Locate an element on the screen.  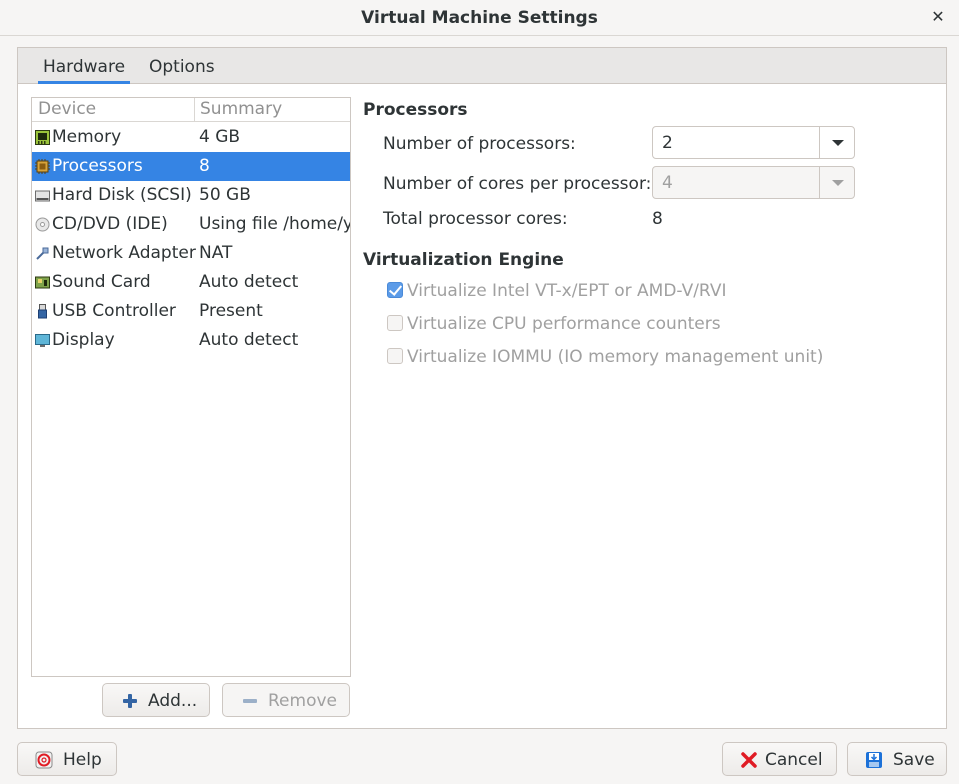
device-row-usb-controller: USB Controller Present is located at coordinates (191, 311).